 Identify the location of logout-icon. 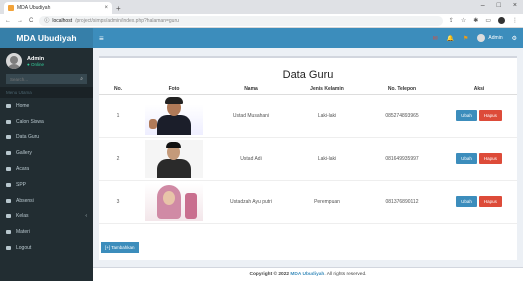
(8, 248).